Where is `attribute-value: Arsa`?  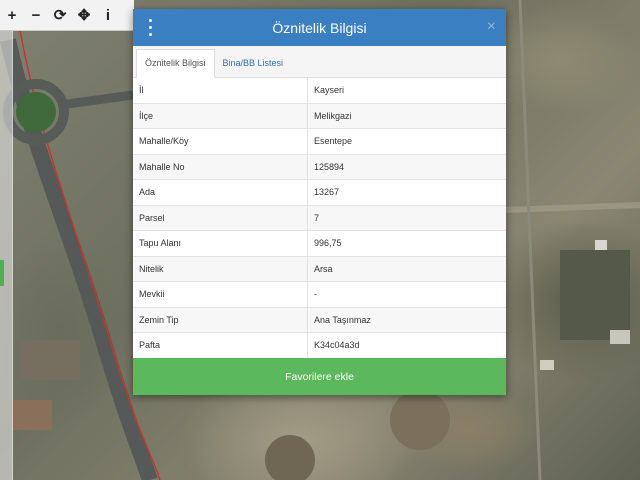 attribute-value: Arsa is located at coordinates (406, 269).